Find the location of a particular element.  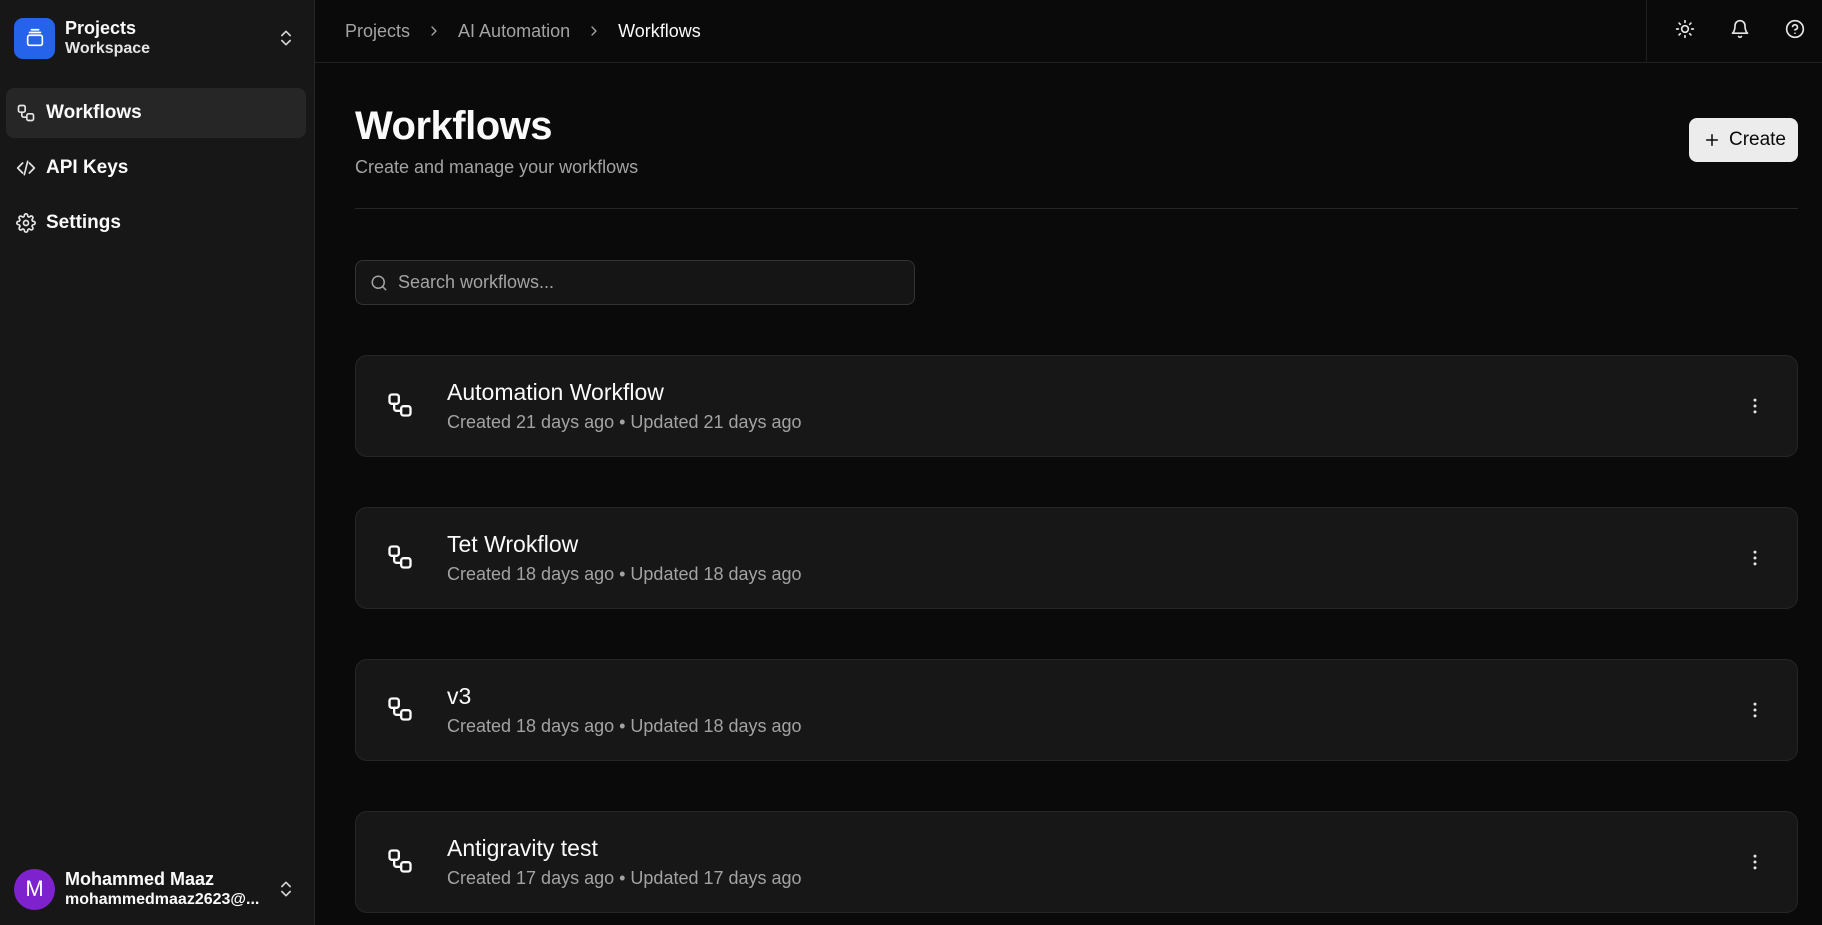

workspace-subtitle: Workspace is located at coordinates (108, 49).